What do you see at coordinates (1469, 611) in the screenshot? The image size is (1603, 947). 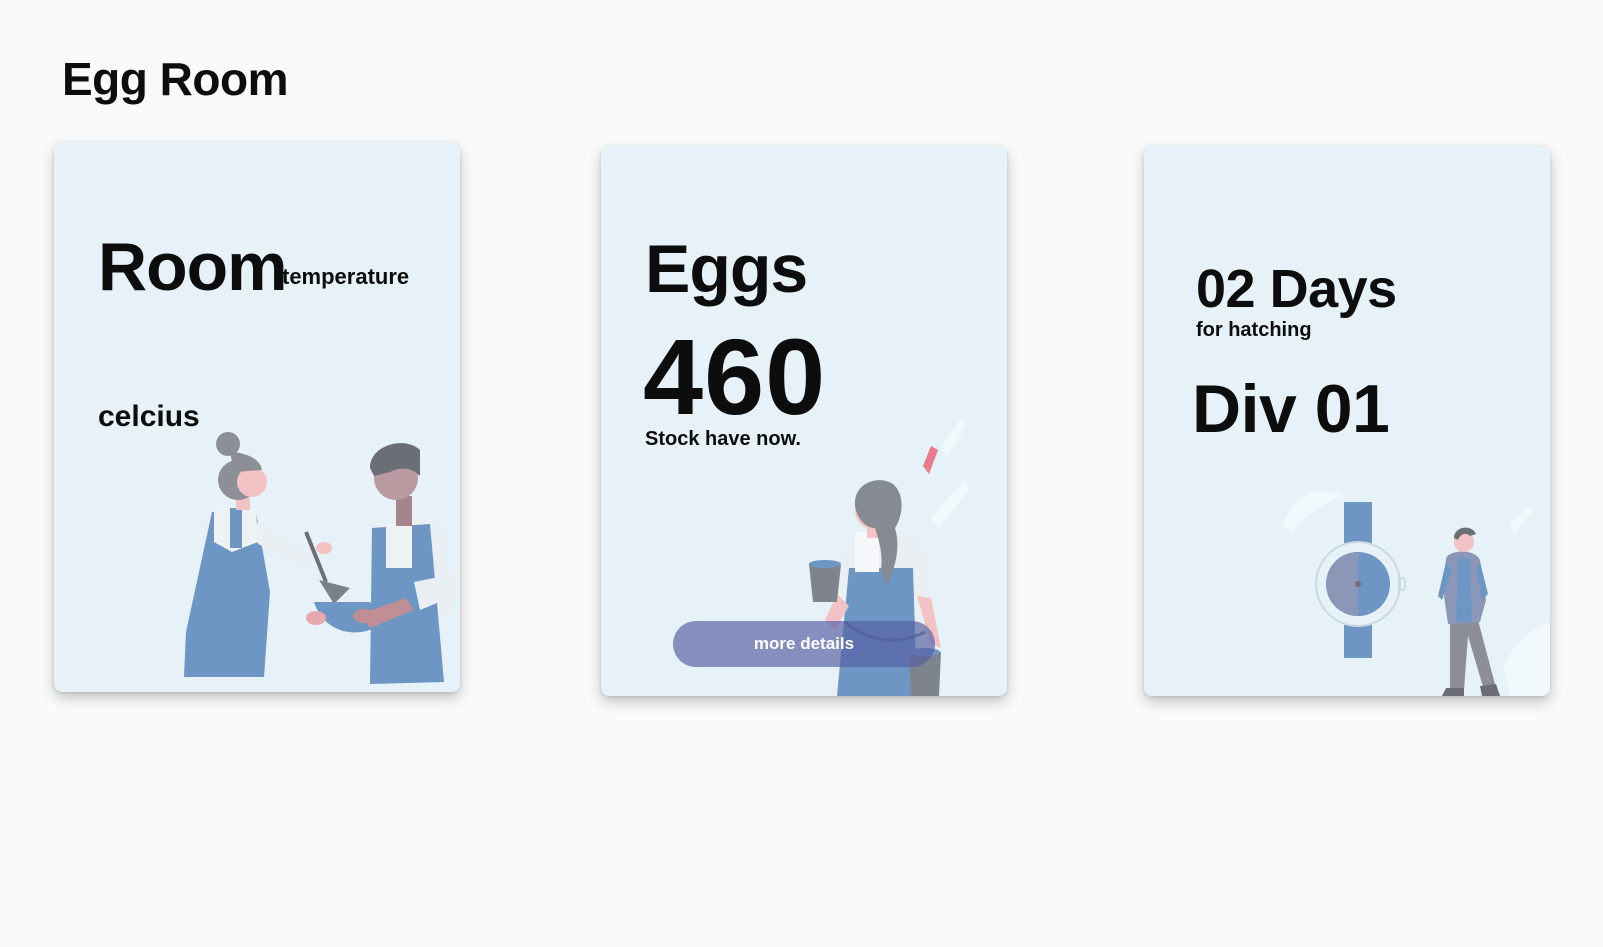 I see `standing-man-figure` at bounding box center [1469, 611].